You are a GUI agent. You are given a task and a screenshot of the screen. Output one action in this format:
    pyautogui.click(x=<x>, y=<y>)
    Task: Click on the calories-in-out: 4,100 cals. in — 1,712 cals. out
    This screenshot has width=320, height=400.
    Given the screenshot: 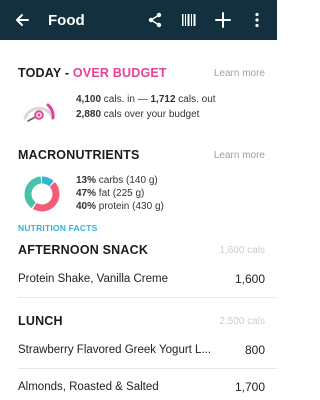 What is the action you would take?
    pyautogui.click(x=146, y=99)
    